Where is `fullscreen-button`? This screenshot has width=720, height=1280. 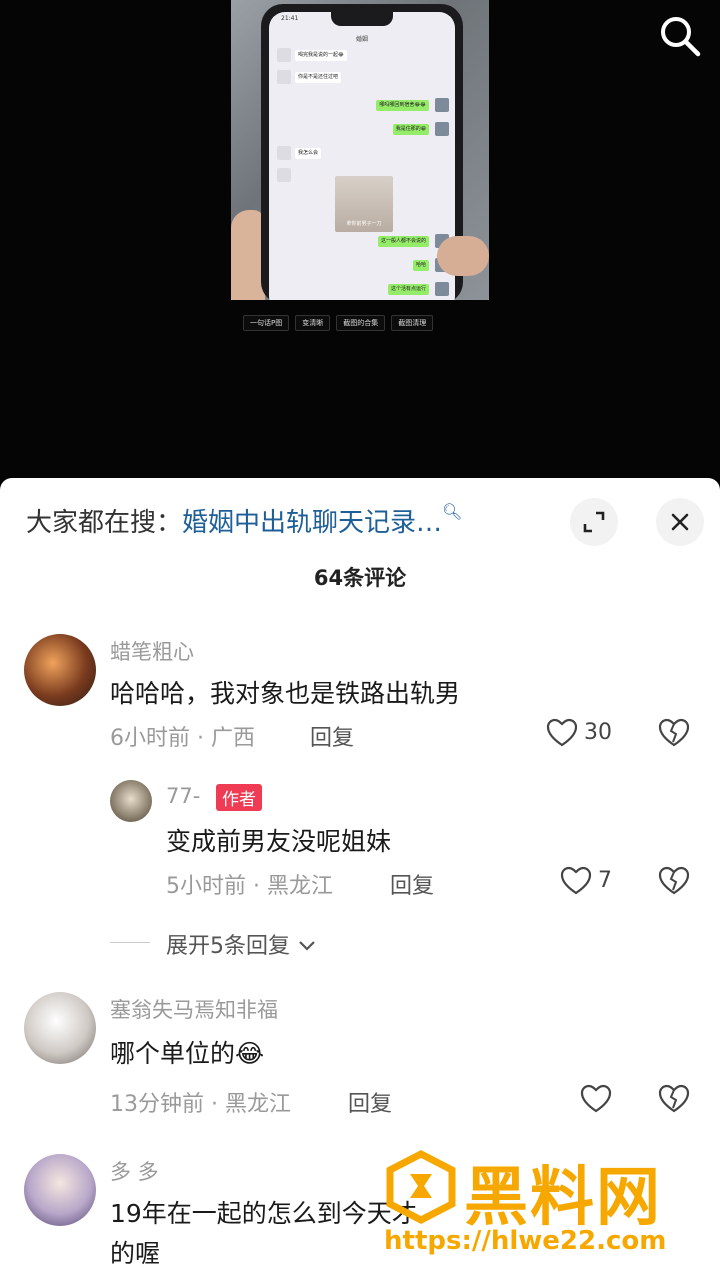
fullscreen-button is located at coordinates (594, 522).